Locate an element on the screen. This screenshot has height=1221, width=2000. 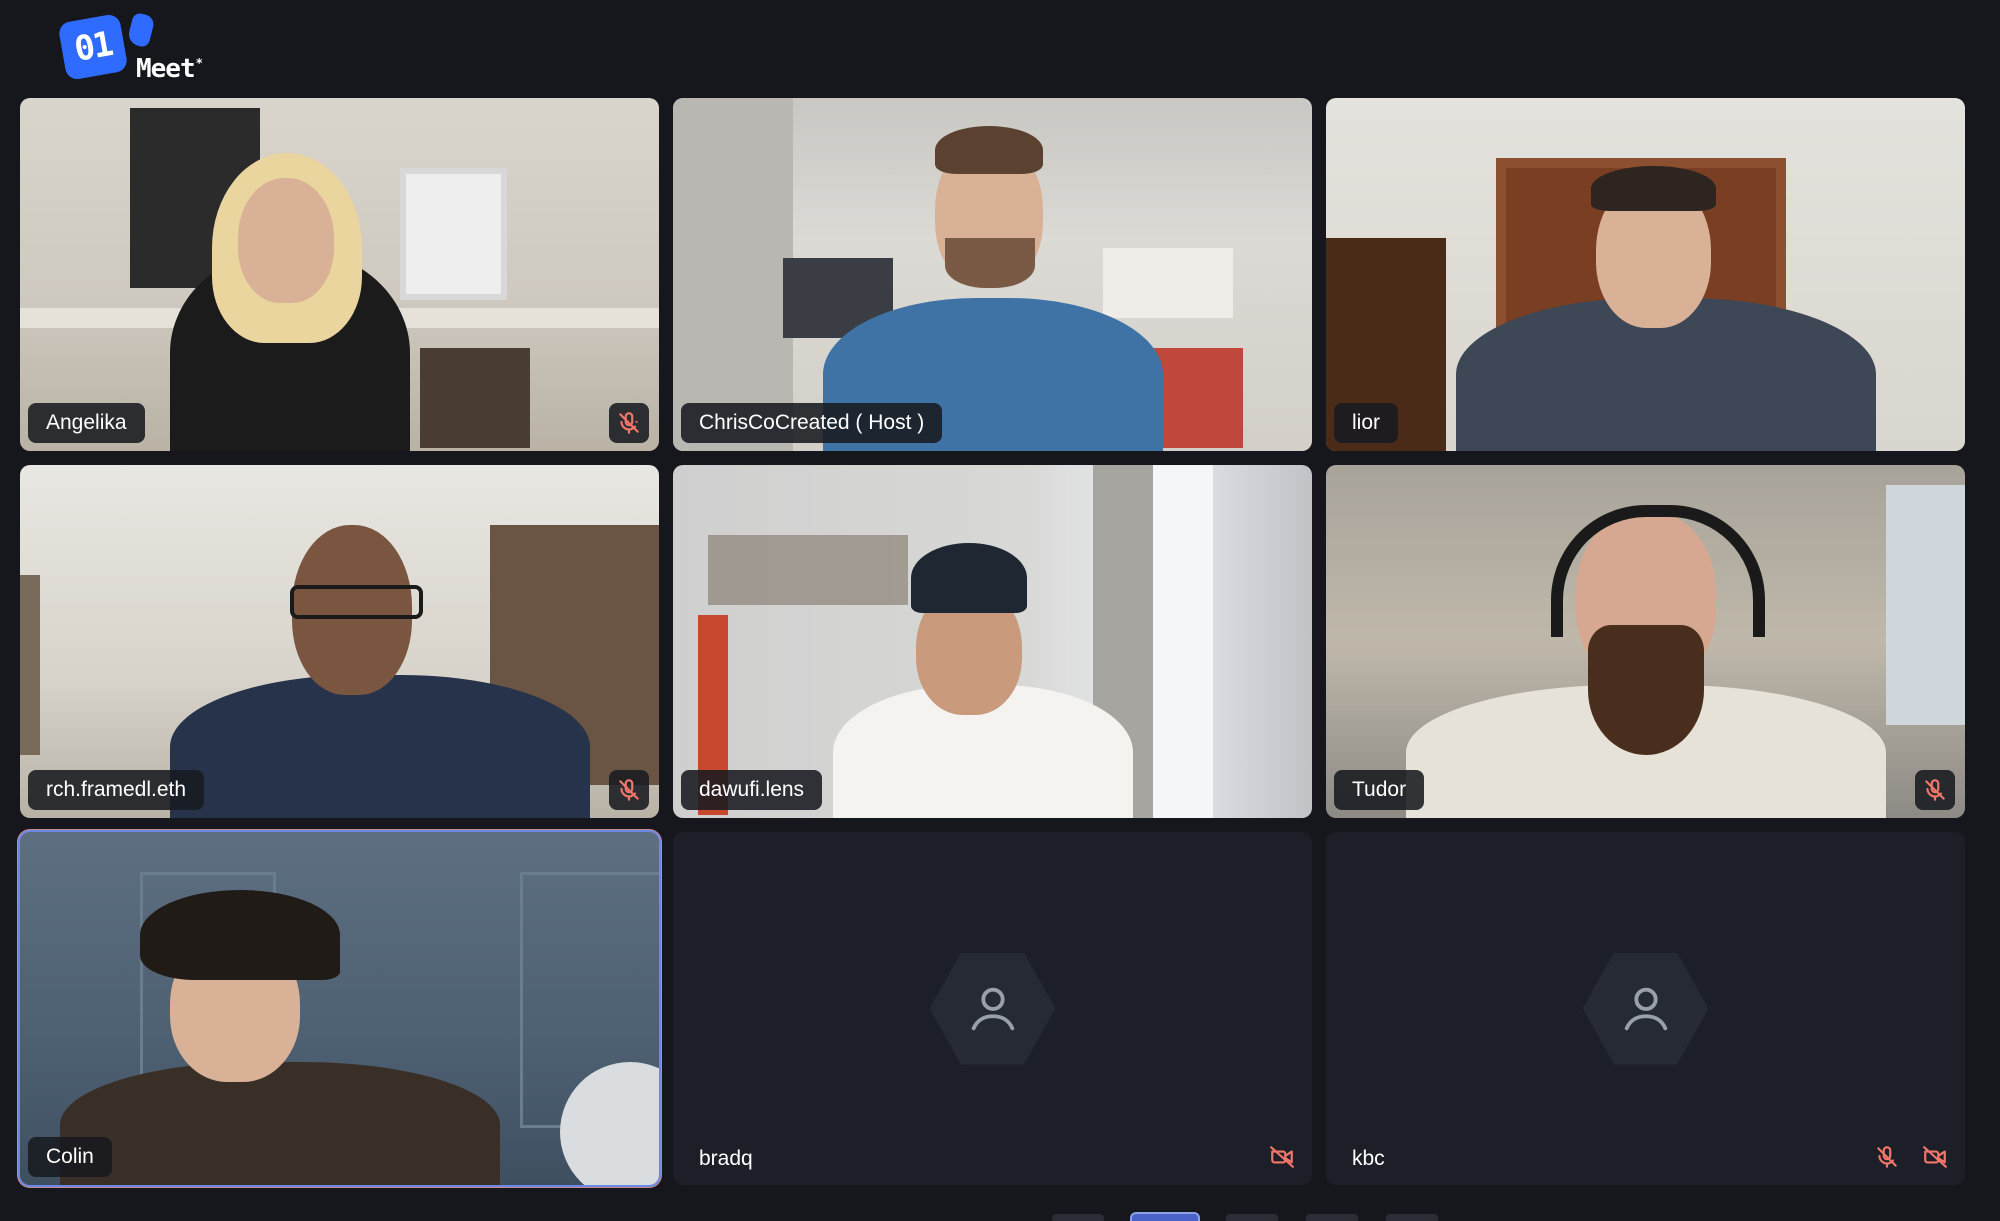
participant-tile-rch-framedl-eth: rch.framedl.eth is located at coordinates (339, 641).